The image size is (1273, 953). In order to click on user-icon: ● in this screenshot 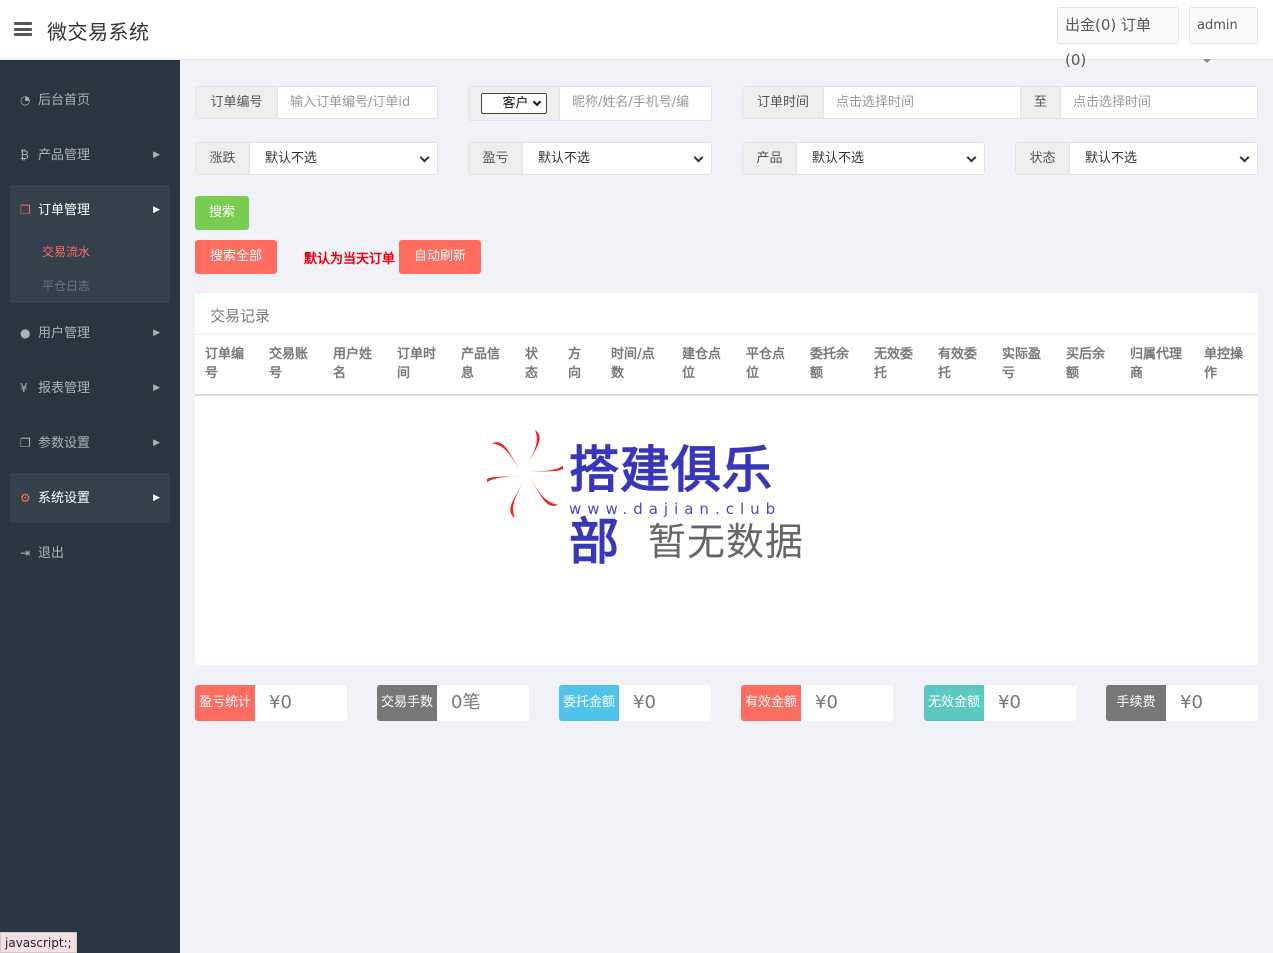, I will do `click(25, 333)`.